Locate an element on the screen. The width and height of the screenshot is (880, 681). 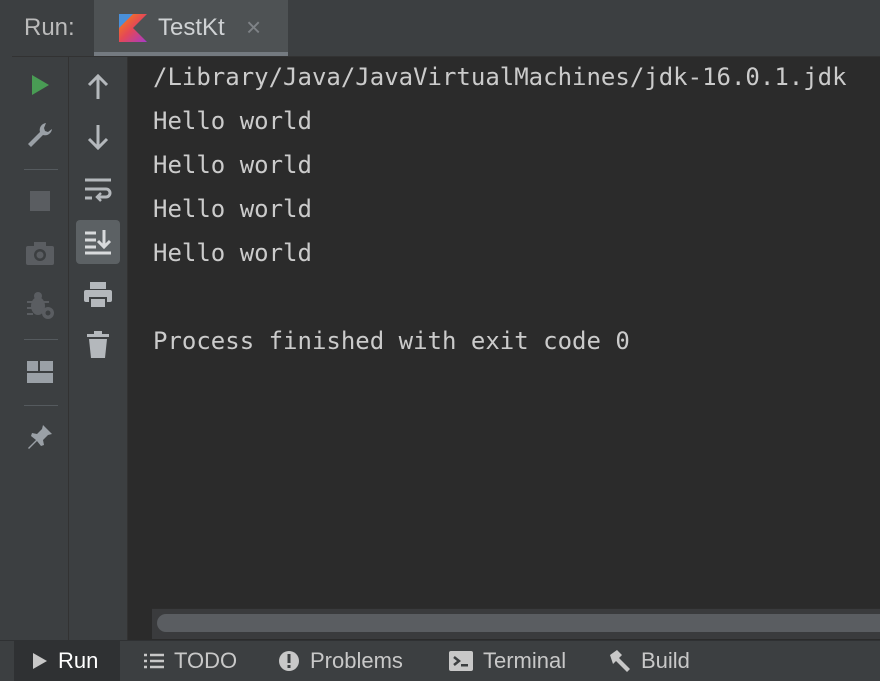
tool-tab-todo: TODO is located at coordinates (190, 661).